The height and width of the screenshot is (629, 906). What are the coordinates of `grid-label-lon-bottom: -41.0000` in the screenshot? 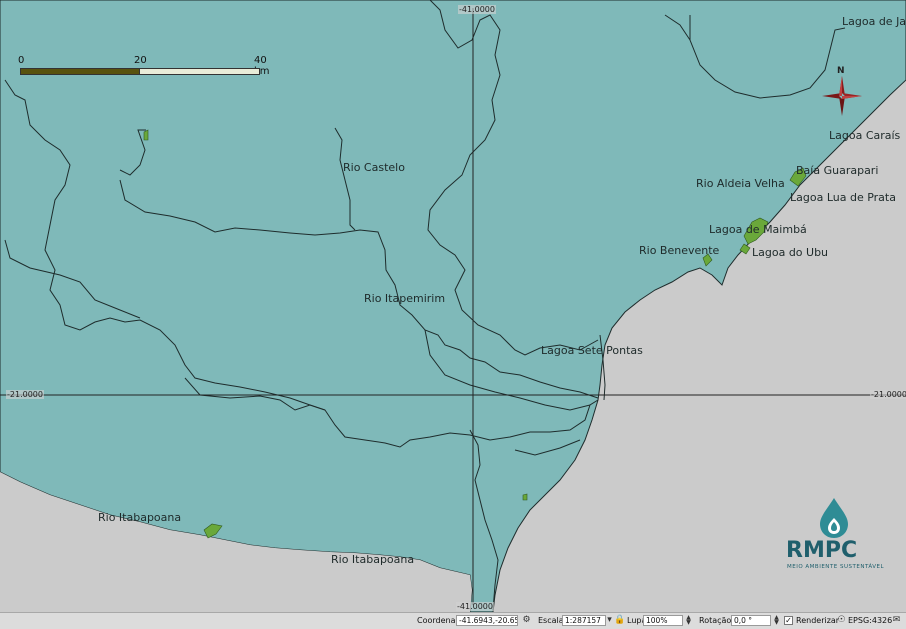 It's located at (475, 606).